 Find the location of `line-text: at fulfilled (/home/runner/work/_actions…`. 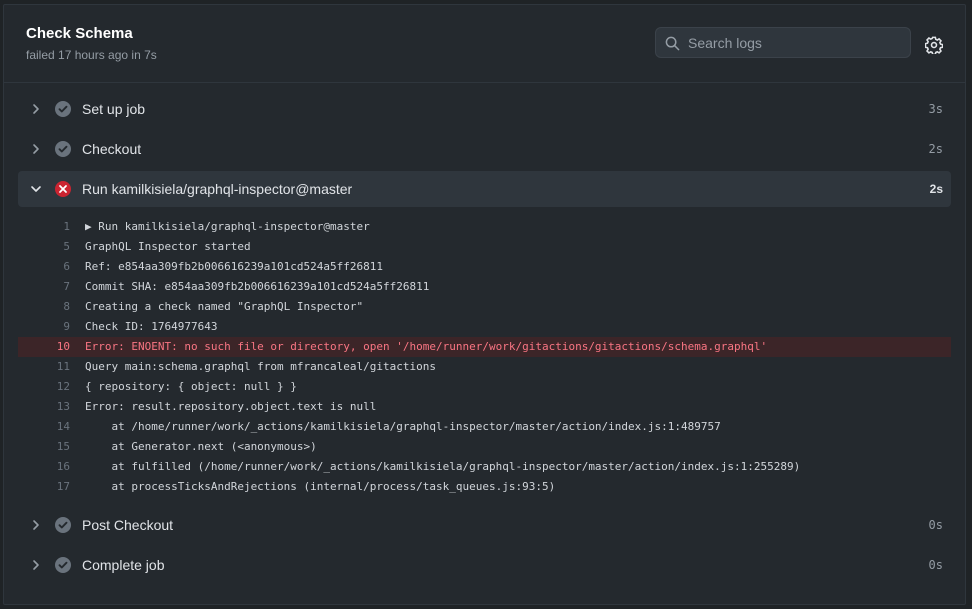

line-text: at fulfilled (/home/runner/work/_actions… is located at coordinates (443, 466).